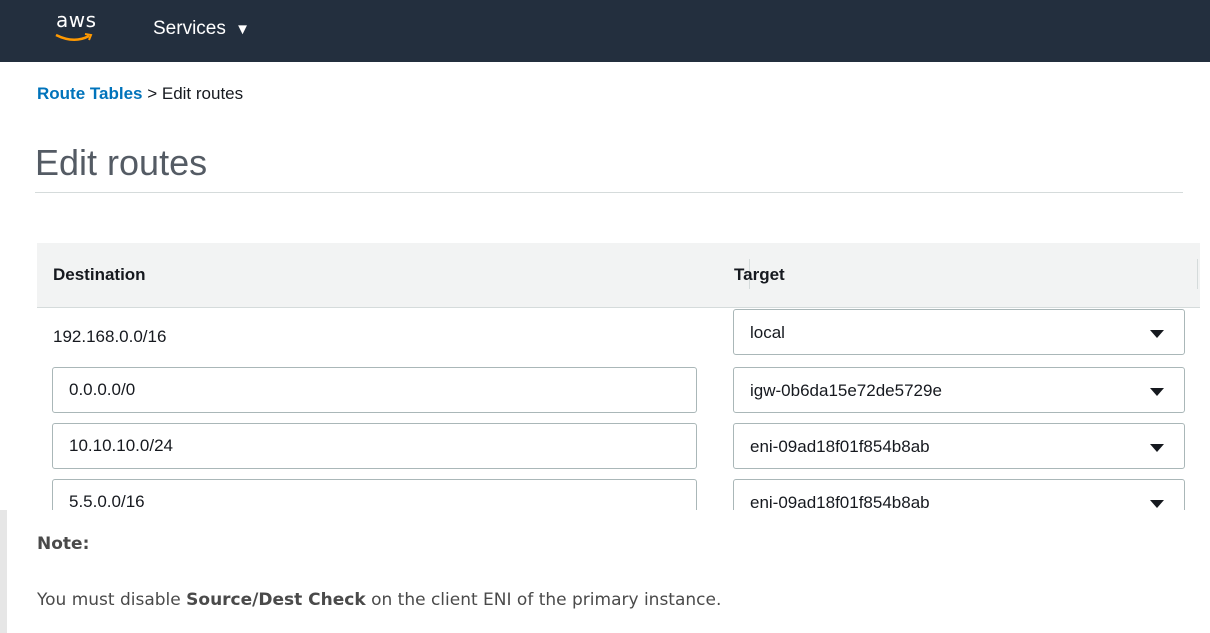  Describe the element at coordinates (76, 20) in the screenshot. I see `aws-logo: aws` at that location.